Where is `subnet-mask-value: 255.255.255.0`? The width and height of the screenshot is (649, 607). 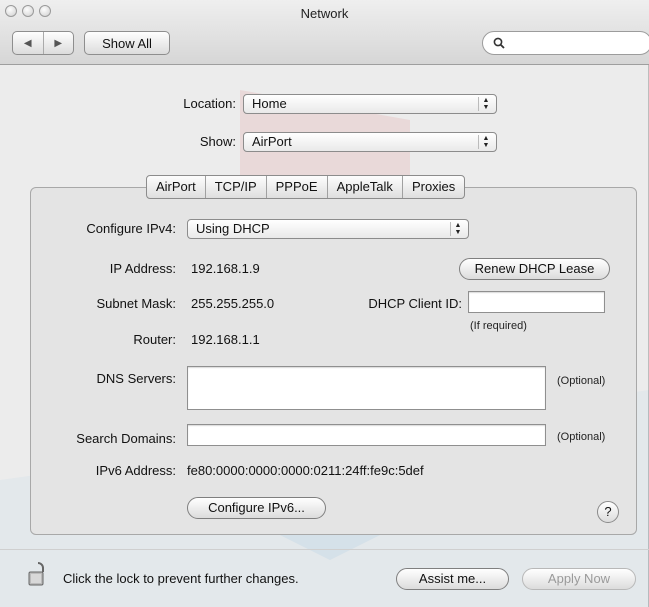 subnet-mask-value: 255.255.255.0 is located at coordinates (233, 303).